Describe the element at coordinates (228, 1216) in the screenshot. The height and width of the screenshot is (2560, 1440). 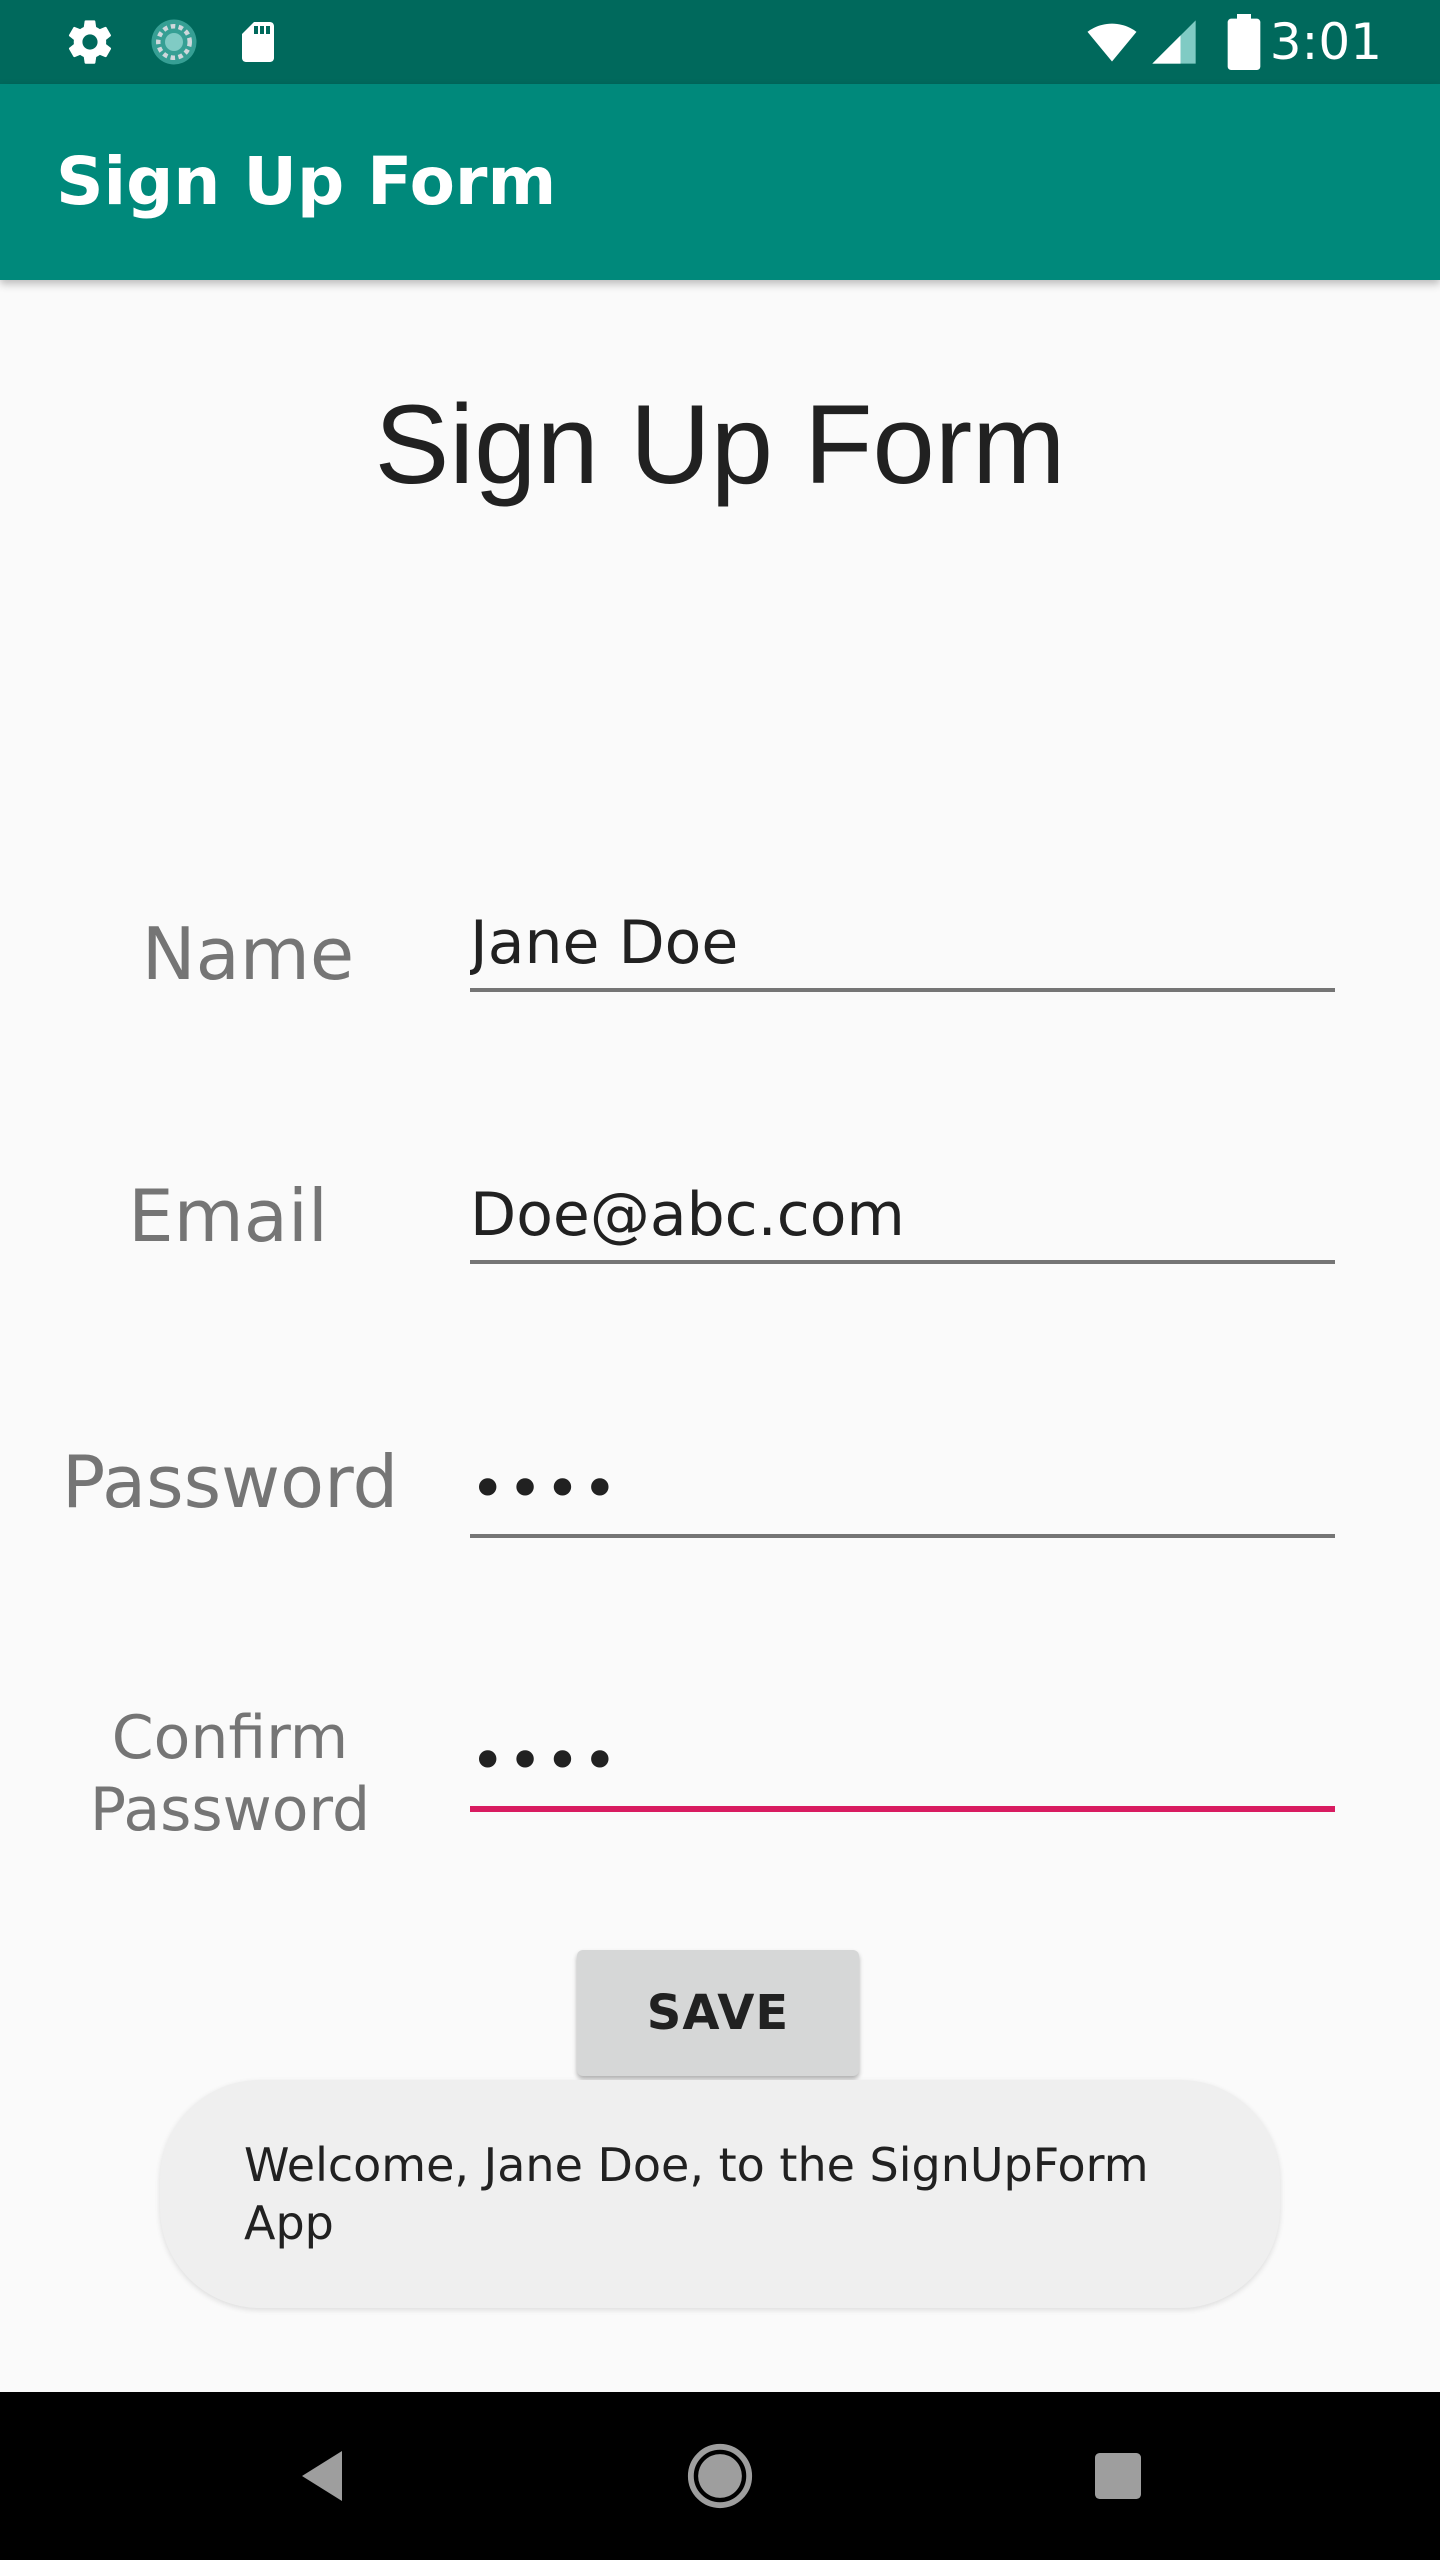
I see `email-label: Email` at that location.